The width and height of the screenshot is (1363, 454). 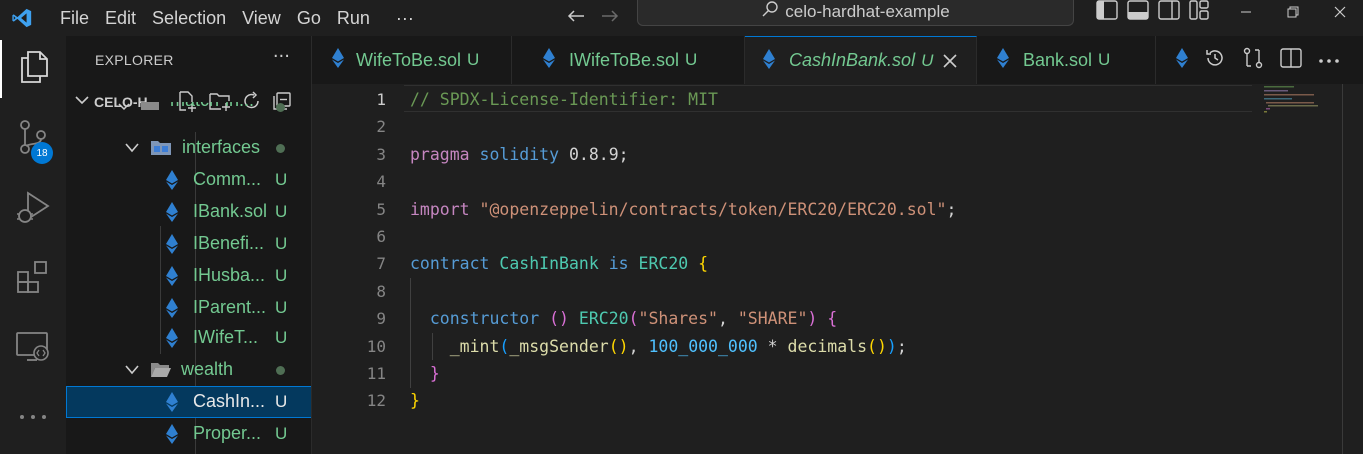 What do you see at coordinates (772, 346) in the screenshot?
I see `code-operator: *` at bounding box center [772, 346].